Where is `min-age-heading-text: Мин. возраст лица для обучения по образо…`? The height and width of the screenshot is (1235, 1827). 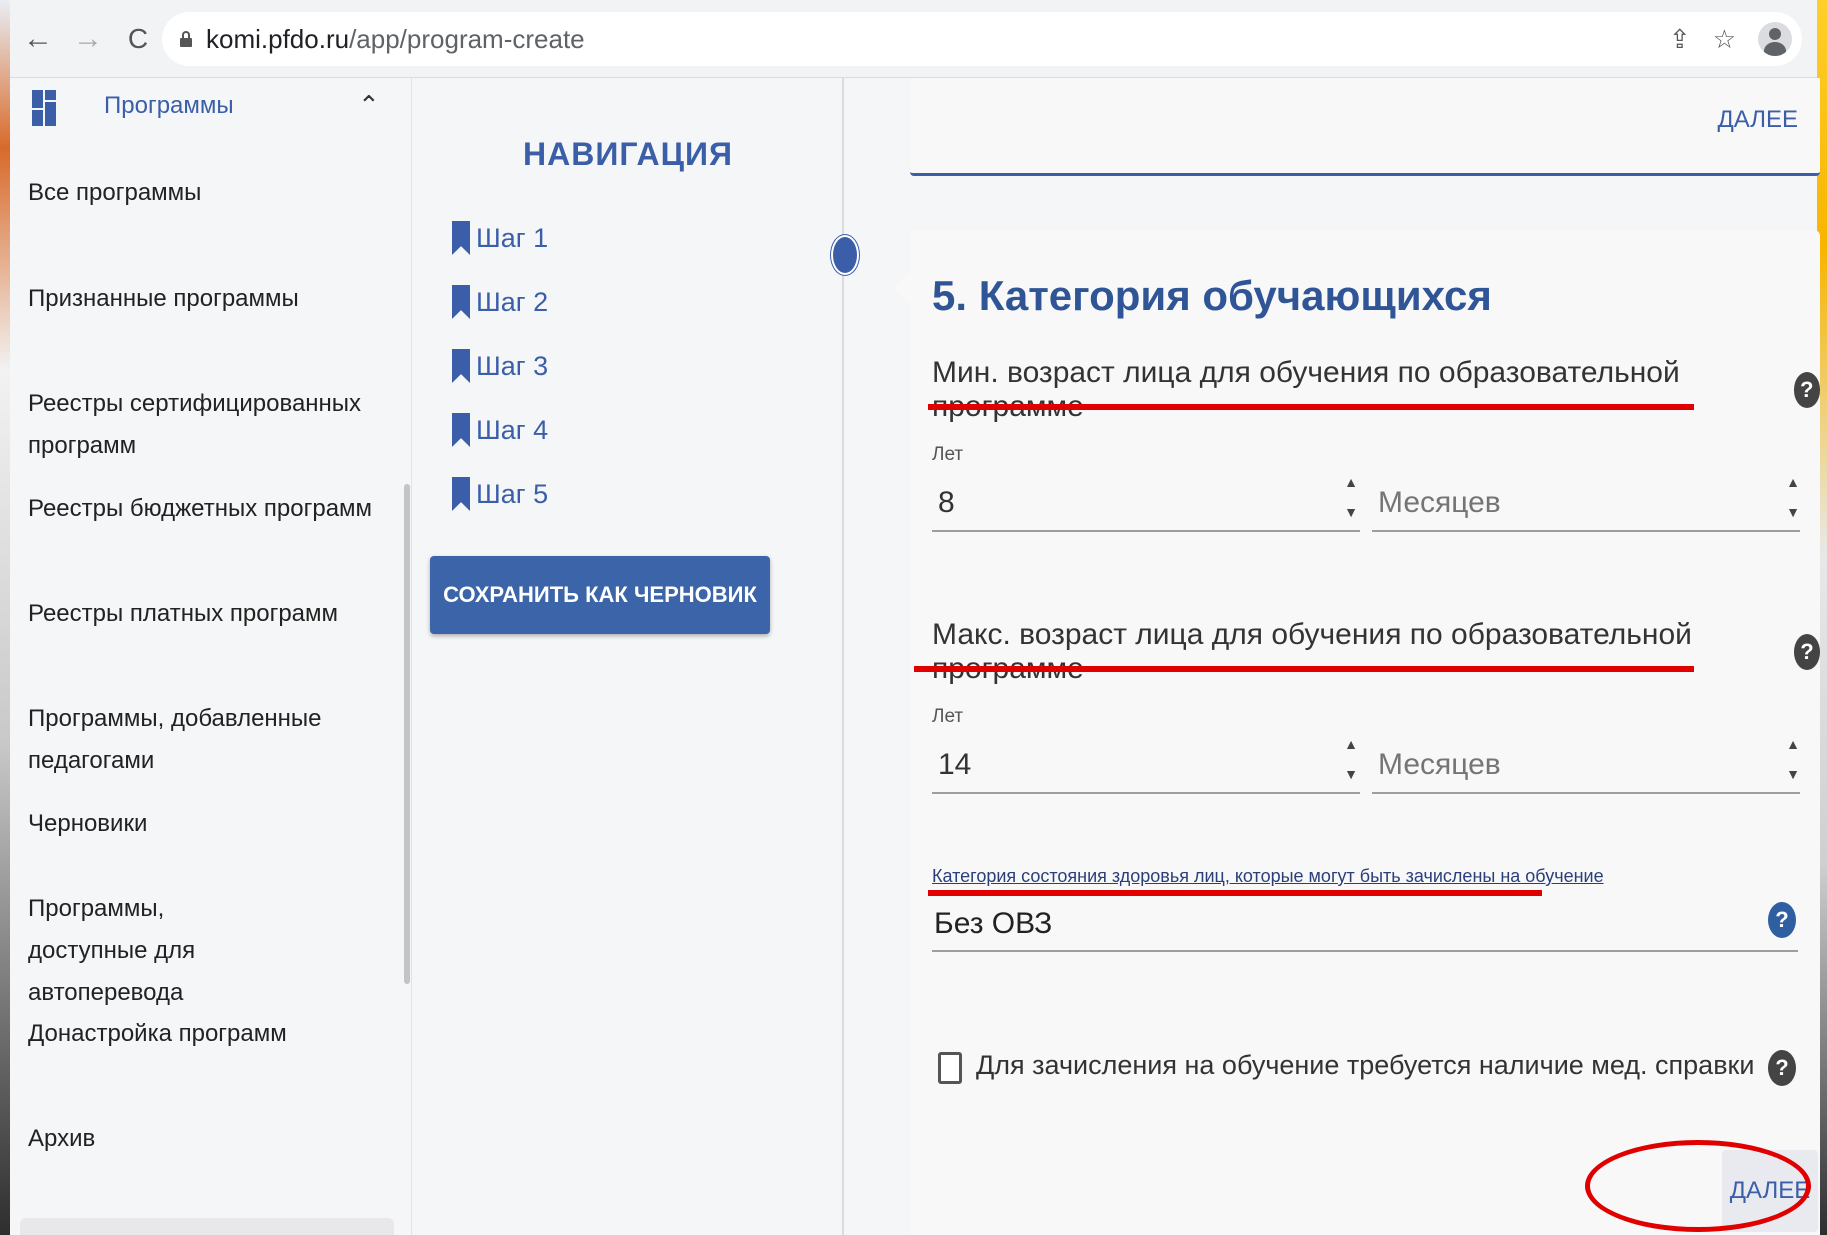
min-age-heading-text: Мин. возраст лица для обучения по образо… is located at coordinates (1306, 389).